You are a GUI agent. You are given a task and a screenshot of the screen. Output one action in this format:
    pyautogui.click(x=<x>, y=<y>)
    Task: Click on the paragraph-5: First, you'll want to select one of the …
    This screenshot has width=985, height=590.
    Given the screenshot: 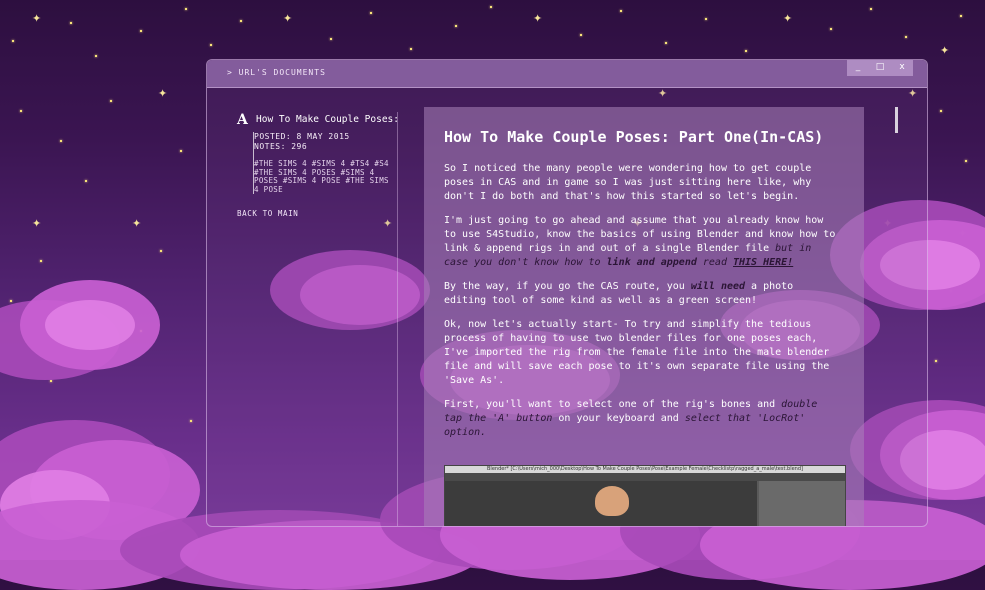 What is the action you would take?
    pyautogui.click(x=640, y=419)
    